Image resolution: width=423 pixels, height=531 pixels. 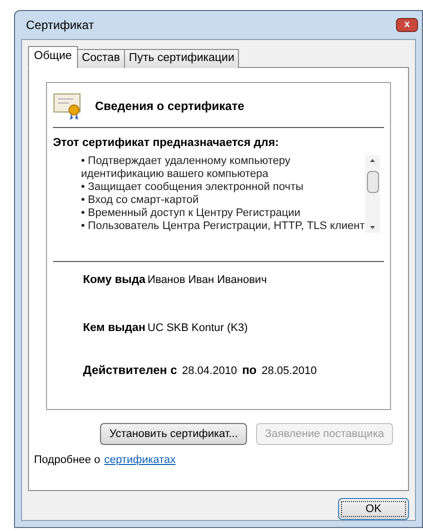 I want to click on tab: Общие, so click(x=53, y=57).